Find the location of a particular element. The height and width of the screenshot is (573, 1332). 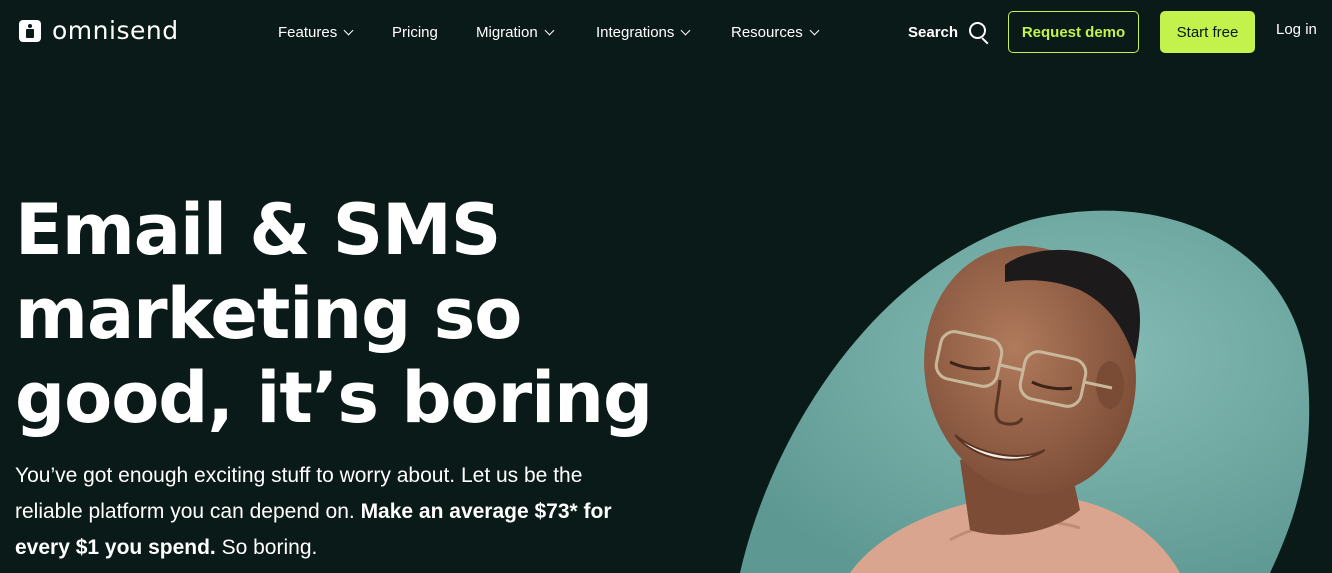

nav-item-migration: Migration is located at coordinates (515, 32).